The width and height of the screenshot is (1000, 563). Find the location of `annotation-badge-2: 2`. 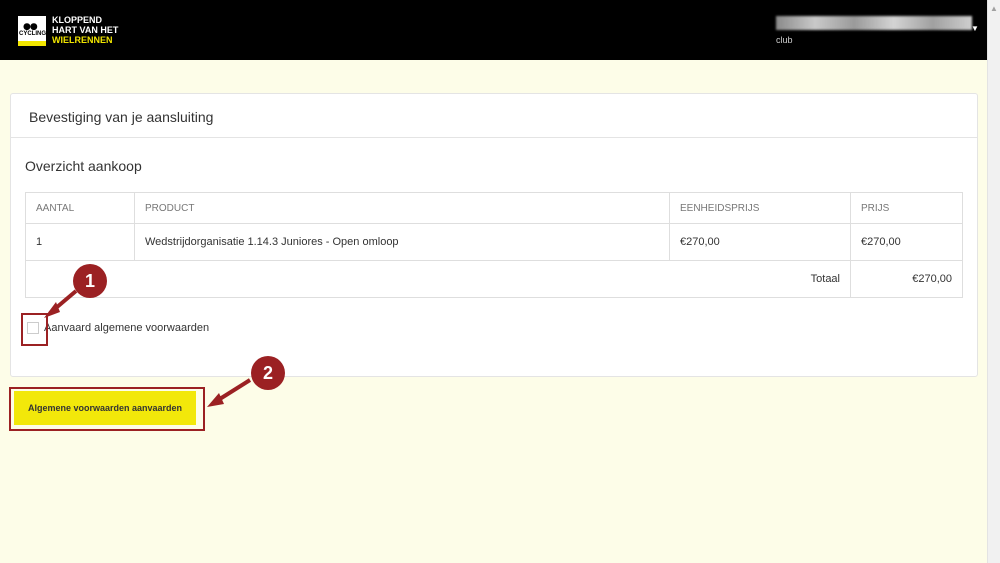

annotation-badge-2: 2 is located at coordinates (268, 373).